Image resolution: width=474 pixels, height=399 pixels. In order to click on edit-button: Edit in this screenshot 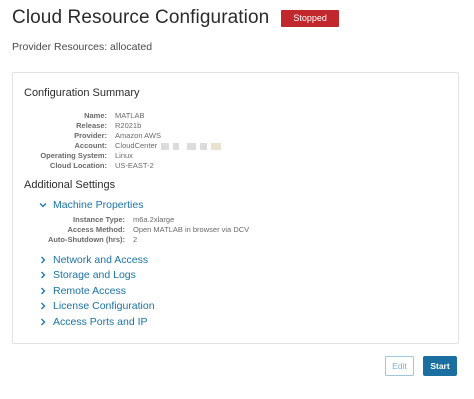, I will do `click(399, 366)`.